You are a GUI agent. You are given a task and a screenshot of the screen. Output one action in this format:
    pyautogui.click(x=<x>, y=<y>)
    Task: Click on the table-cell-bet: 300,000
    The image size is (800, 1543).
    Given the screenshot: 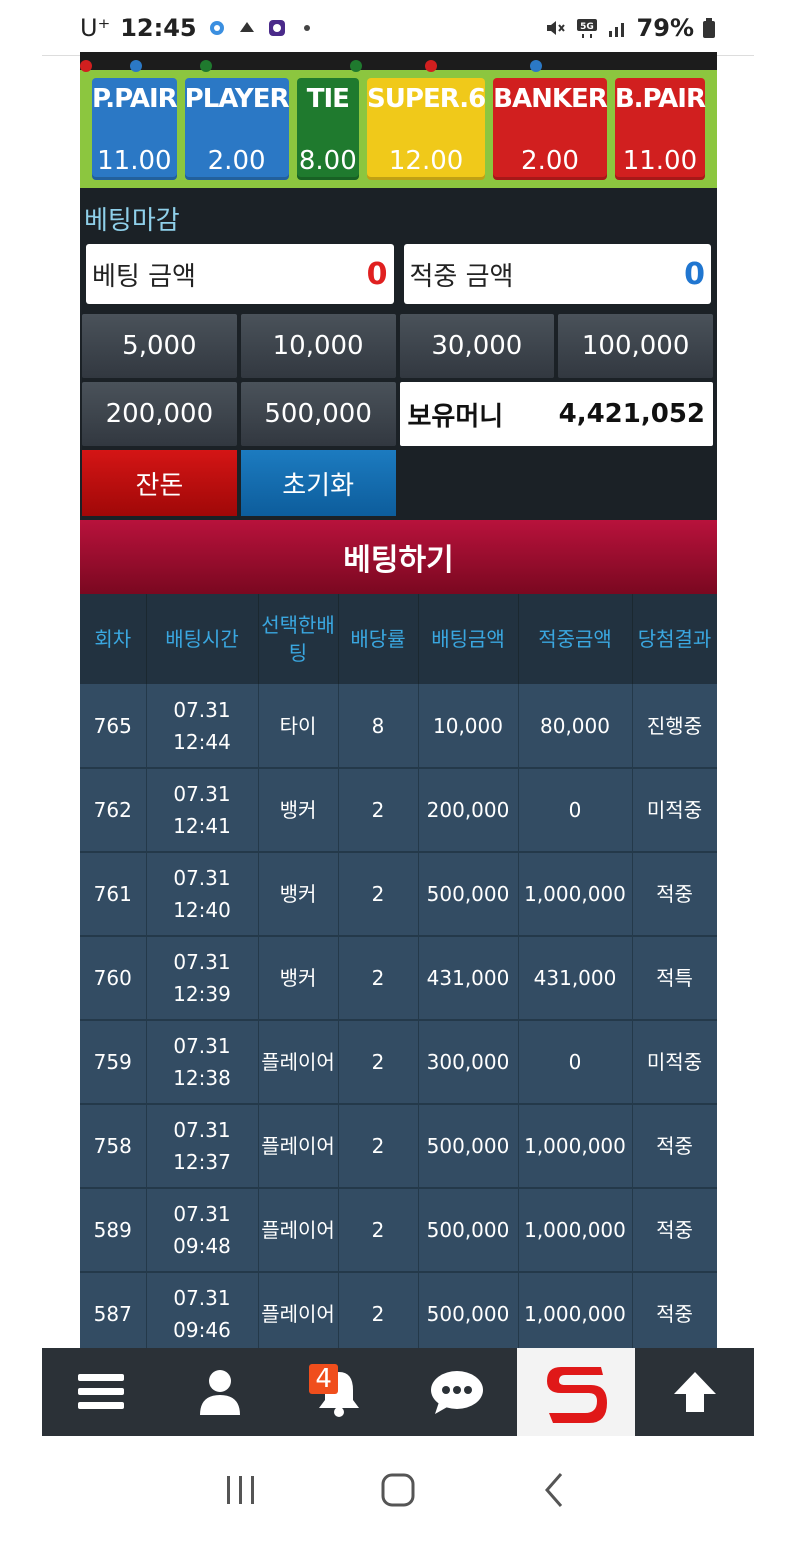 What is the action you would take?
    pyautogui.click(x=468, y=1062)
    